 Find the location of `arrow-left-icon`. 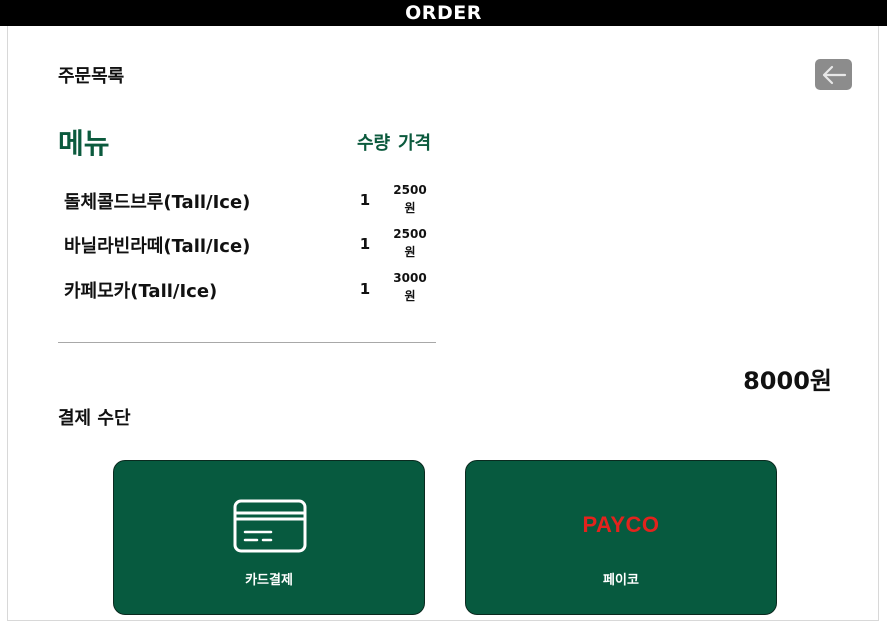

arrow-left-icon is located at coordinates (834, 74).